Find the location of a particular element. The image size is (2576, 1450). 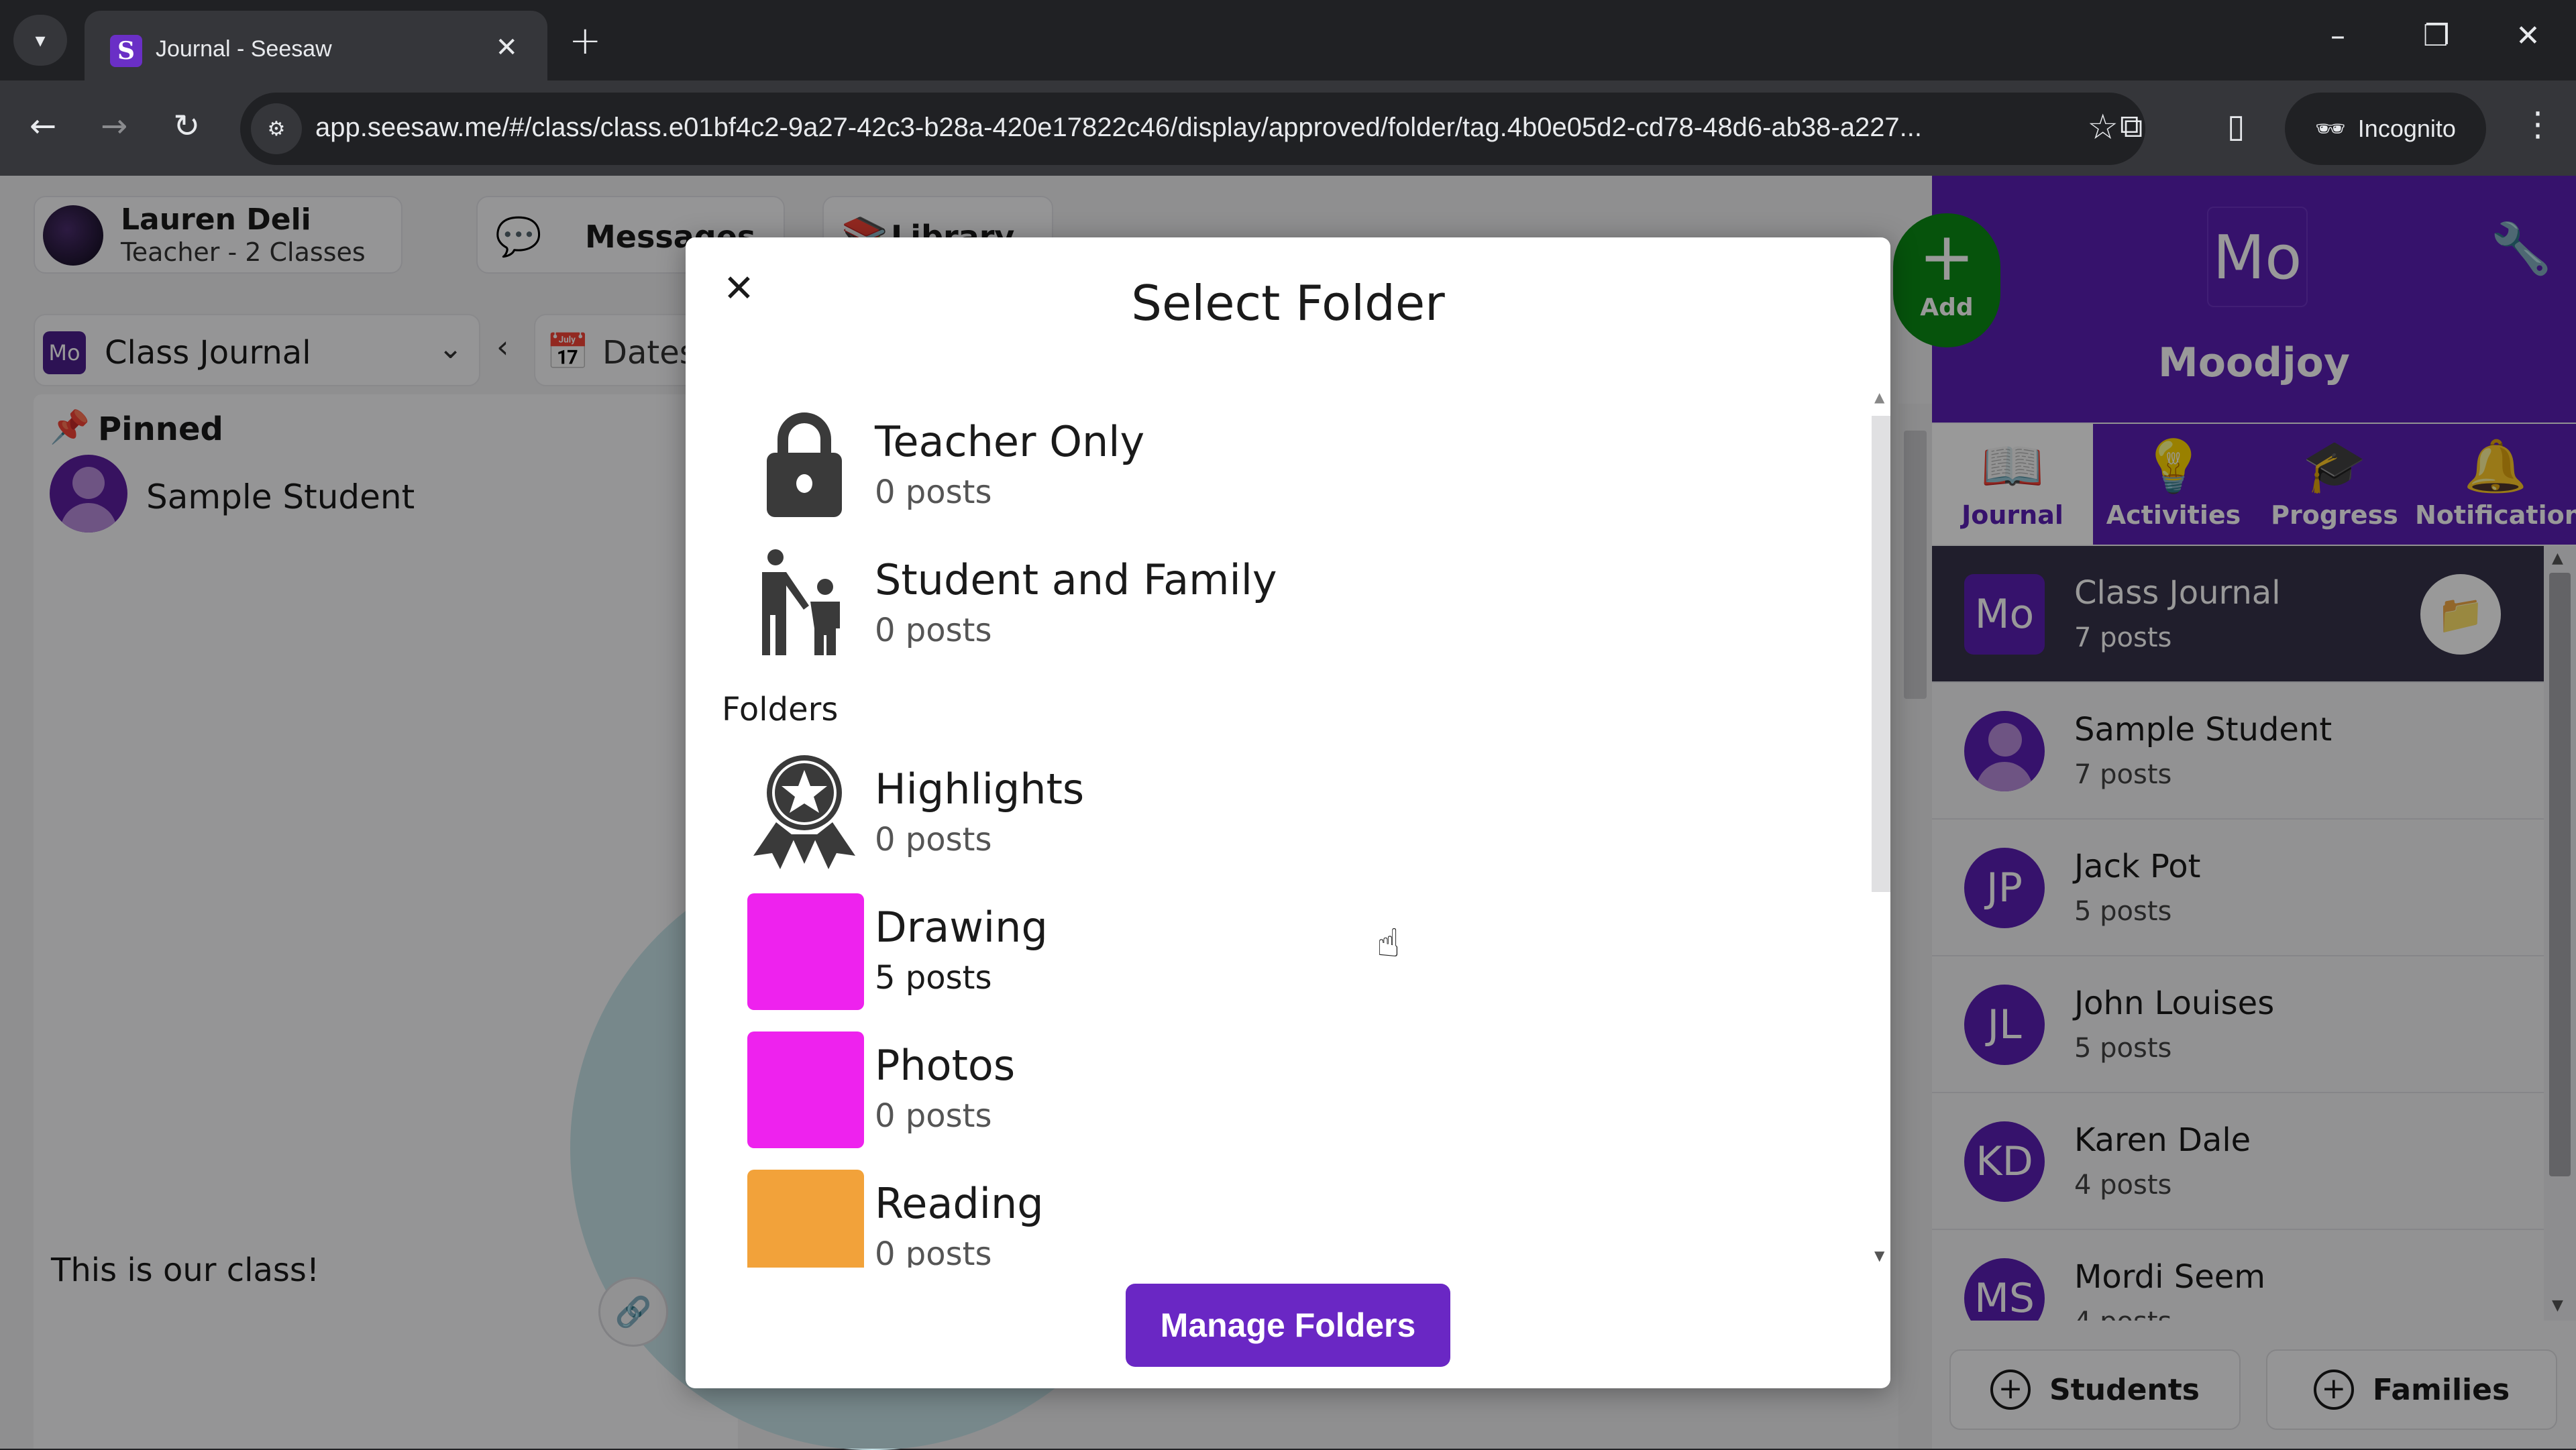

family-icon is located at coordinates (804, 603).